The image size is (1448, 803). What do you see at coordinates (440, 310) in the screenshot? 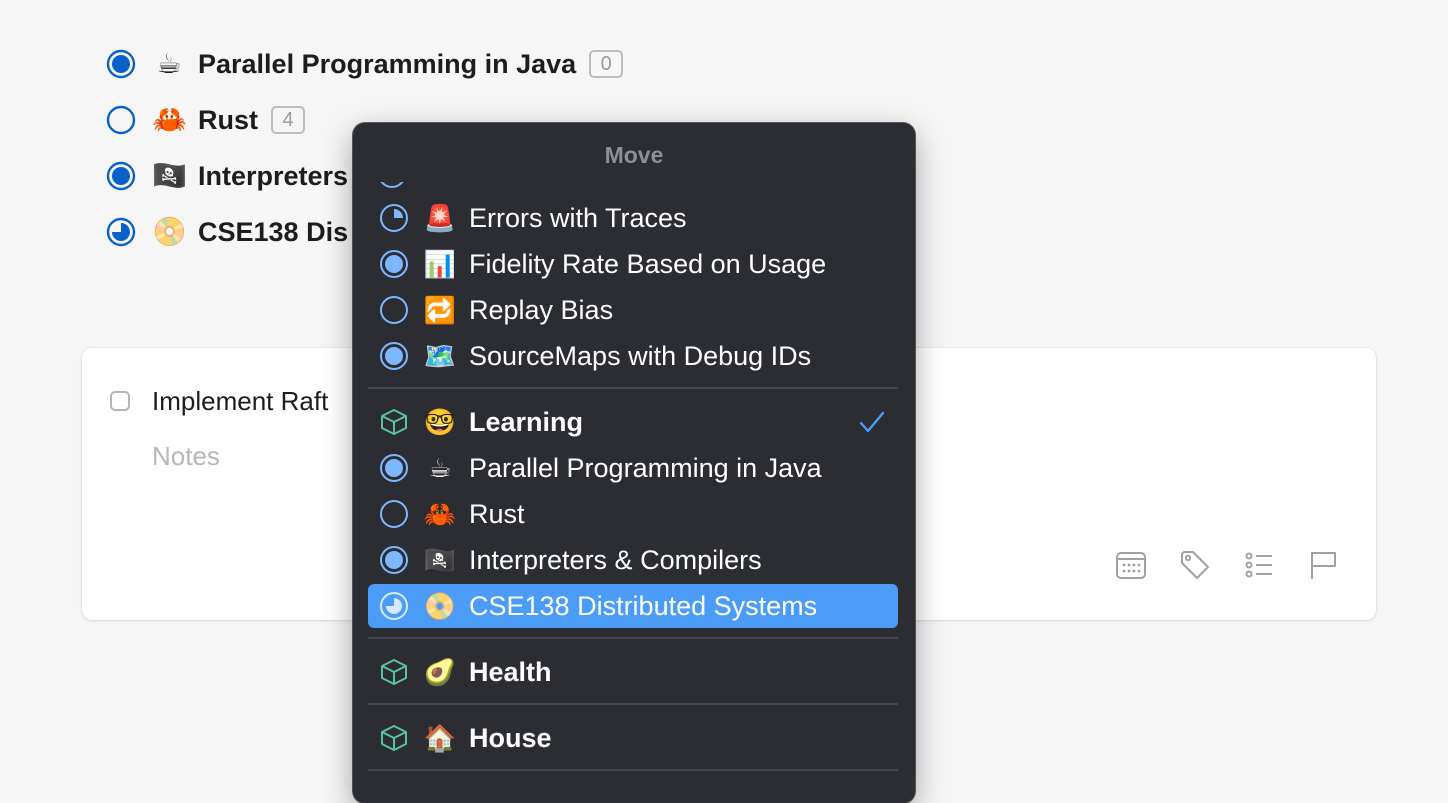
I see `repeat-icon: 🔁` at bounding box center [440, 310].